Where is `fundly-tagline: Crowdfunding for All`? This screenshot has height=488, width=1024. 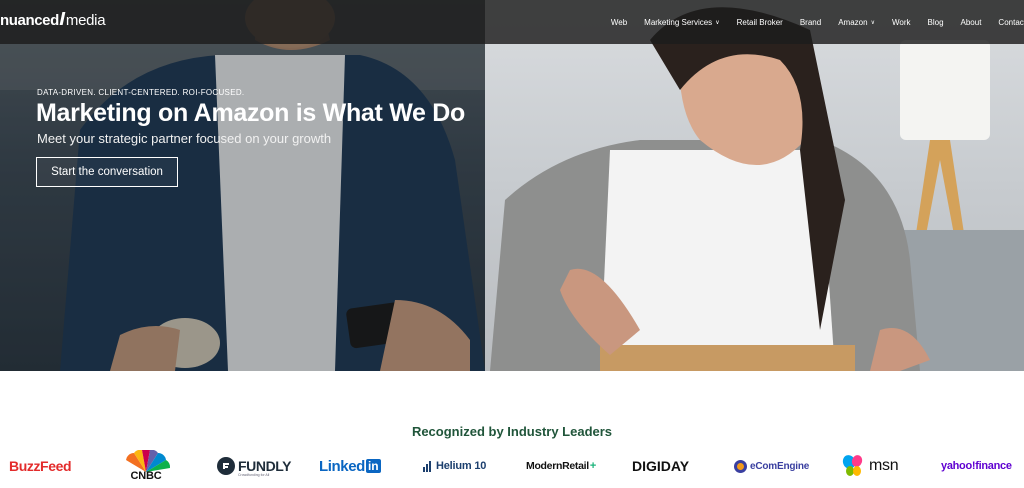 fundly-tagline: Crowdfunding for All is located at coordinates (254, 475).